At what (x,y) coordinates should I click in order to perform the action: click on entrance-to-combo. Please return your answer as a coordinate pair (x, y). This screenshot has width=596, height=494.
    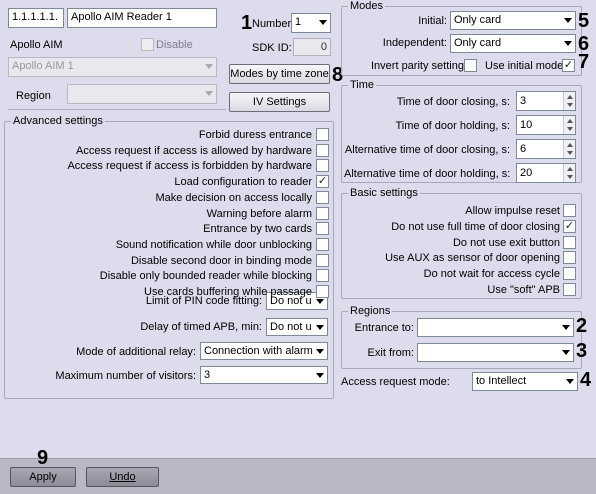
    Looking at the image, I should click on (495, 327).